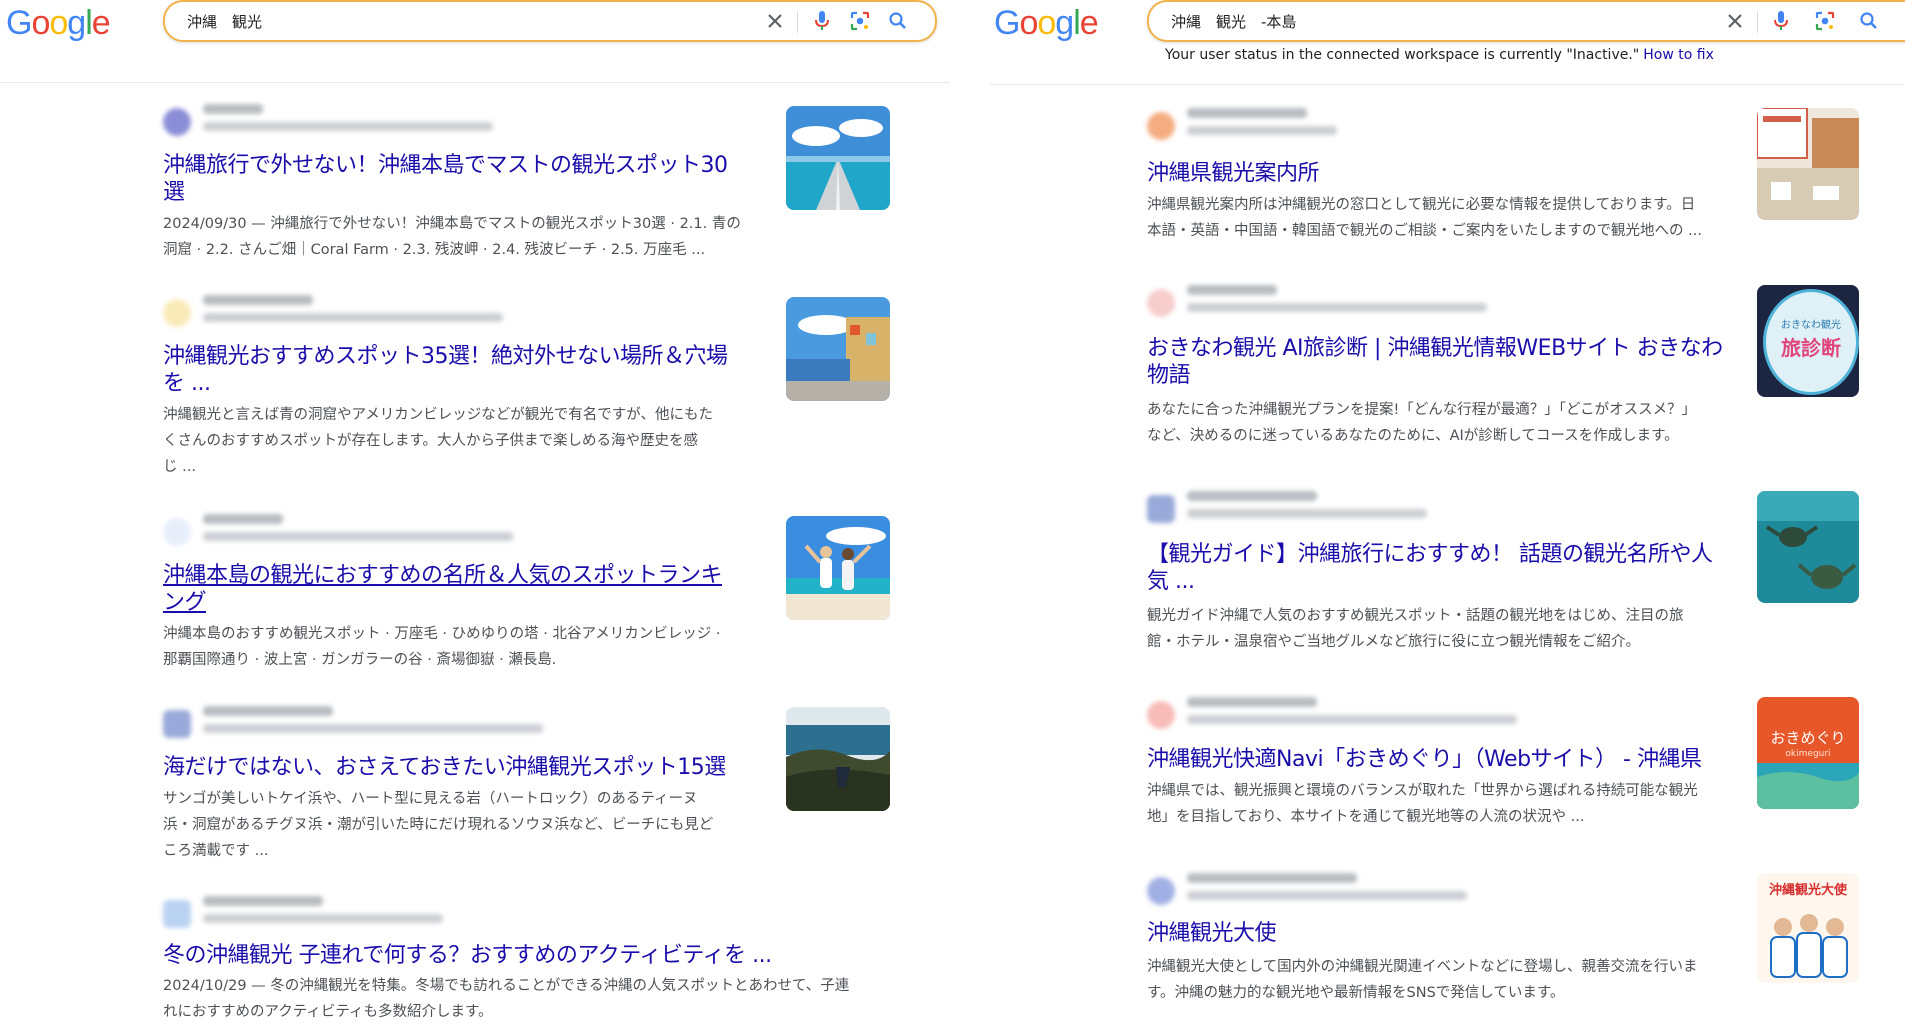 The height and width of the screenshot is (1035, 1905). I want to click on snippet-line: 沖縄県観光案内所は沖縄観光の窓口として観光に必要な情報を提供しております。日, so click(1421, 205).